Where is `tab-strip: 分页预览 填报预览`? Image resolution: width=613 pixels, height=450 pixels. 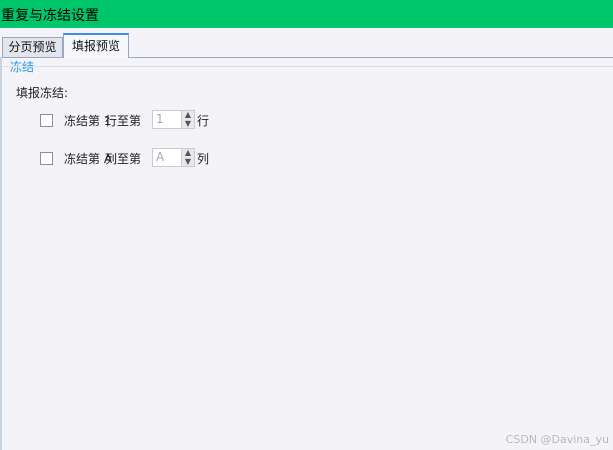 tab-strip: 分页预览 填报预览 is located at coordinates (306, 43).